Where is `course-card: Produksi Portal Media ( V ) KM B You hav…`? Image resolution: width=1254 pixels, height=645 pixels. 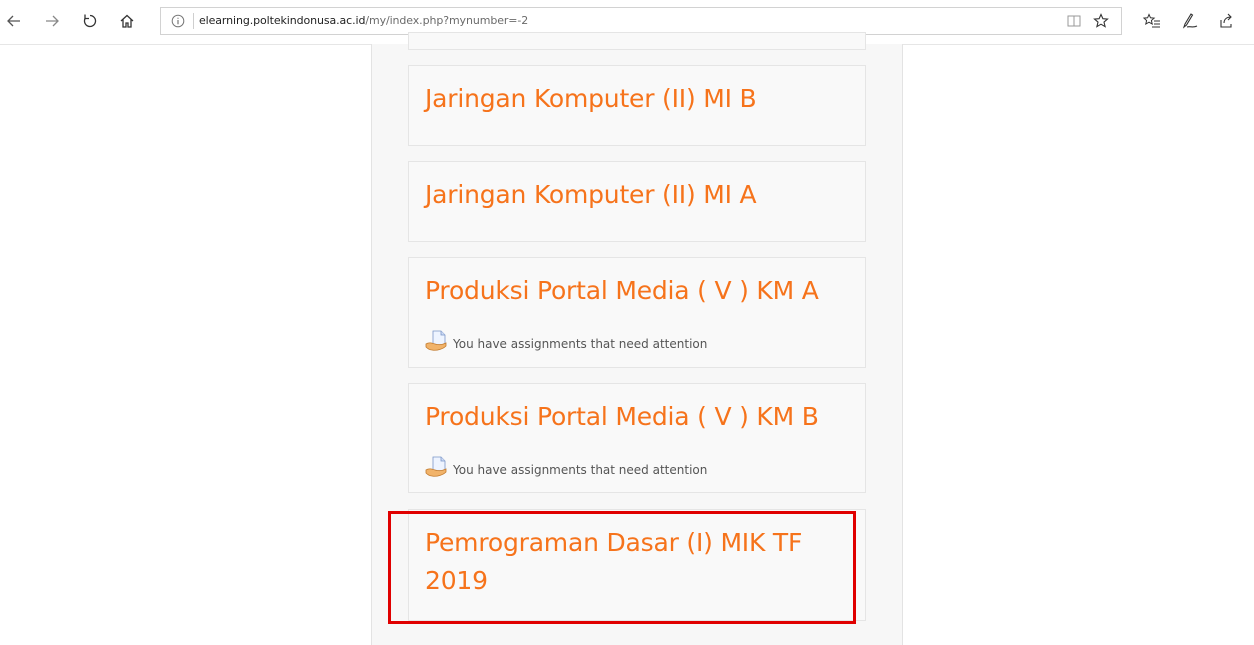 course-card: Produksi Portal Media ( V ) KM B You hav… is located at coordinates (637, 438).